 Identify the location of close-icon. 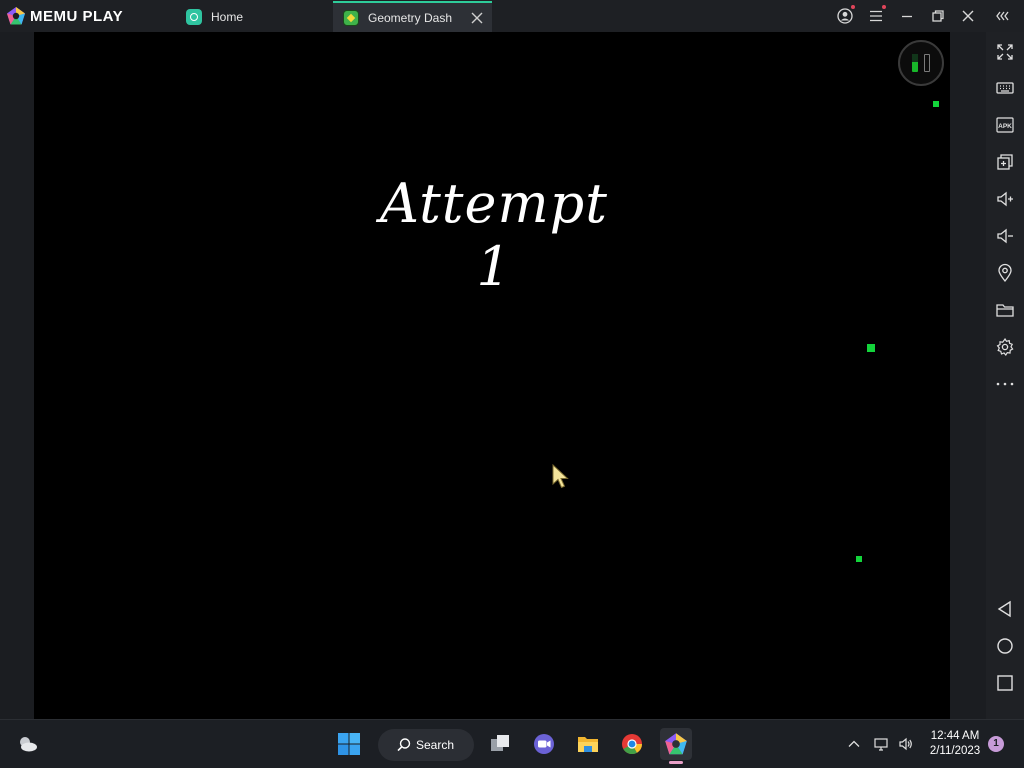
(968, 16).